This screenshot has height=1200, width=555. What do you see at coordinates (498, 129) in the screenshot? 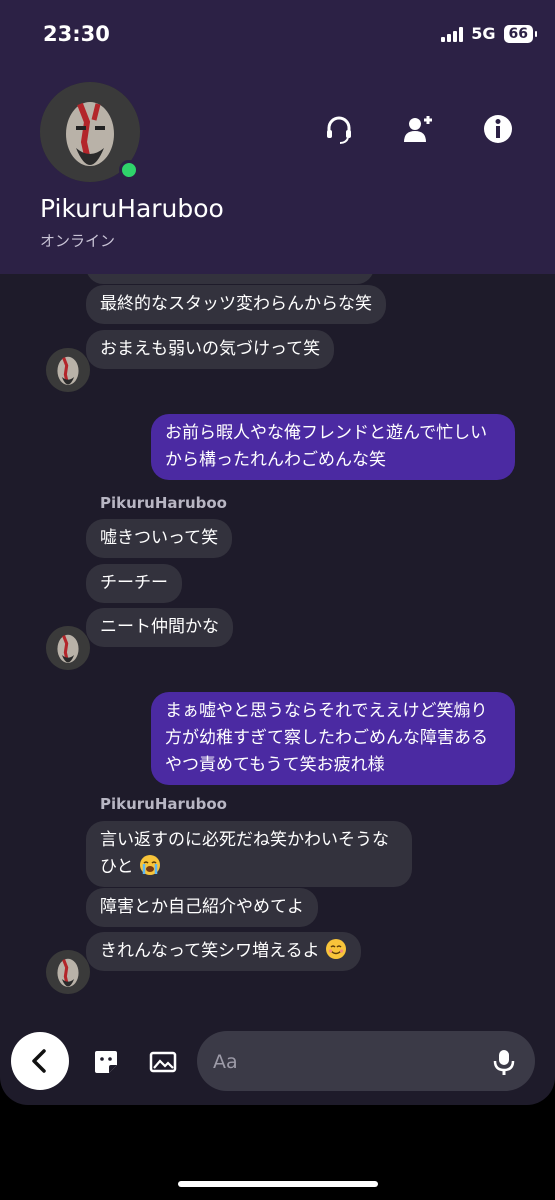
I see `info-icon` at bounding box center [498, 129].